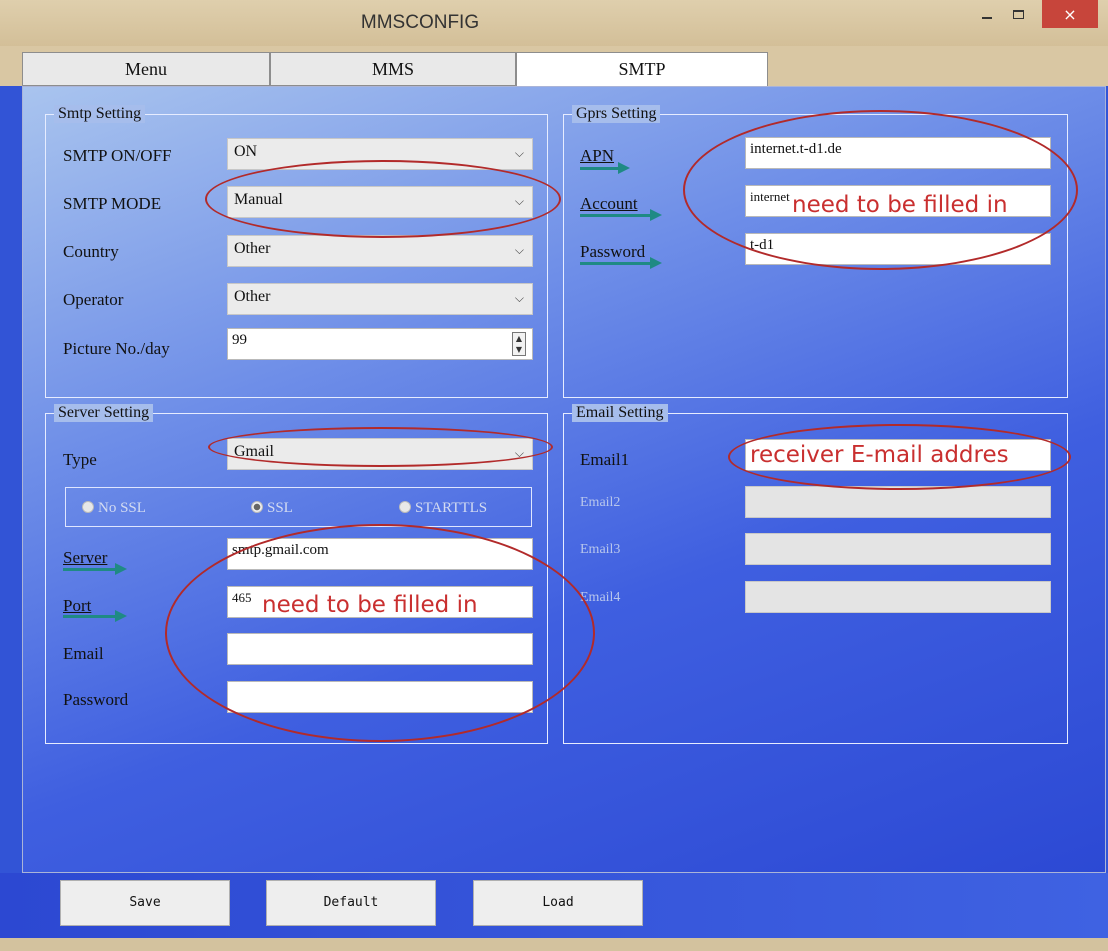 The image size is (1108, 951). I want to click on radio-label: SSL, so click(280, 508).